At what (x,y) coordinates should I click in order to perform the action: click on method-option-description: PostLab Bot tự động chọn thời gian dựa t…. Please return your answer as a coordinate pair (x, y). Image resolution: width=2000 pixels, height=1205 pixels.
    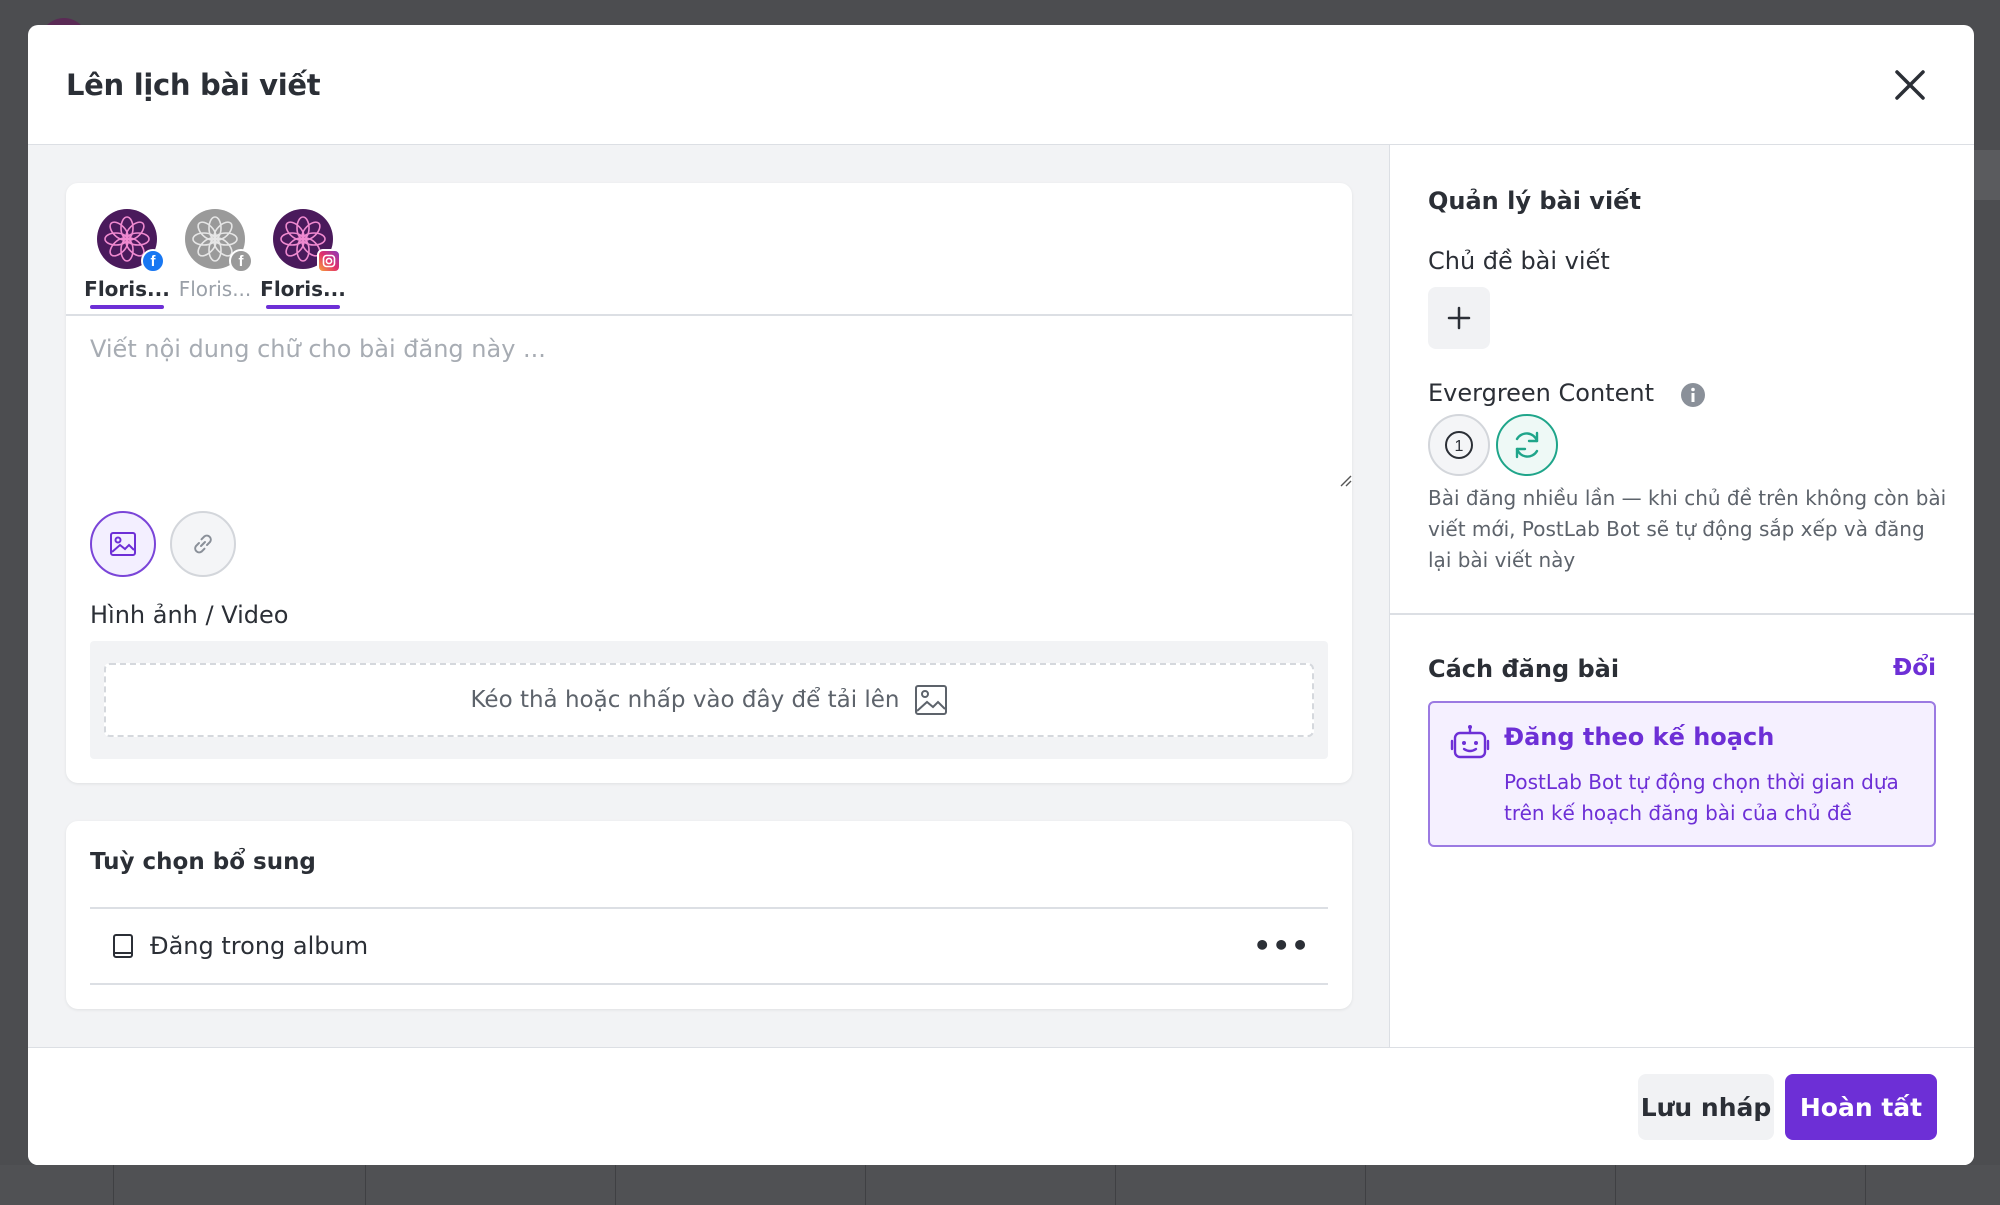
    Looking at the image, I should click on (1701, 797).